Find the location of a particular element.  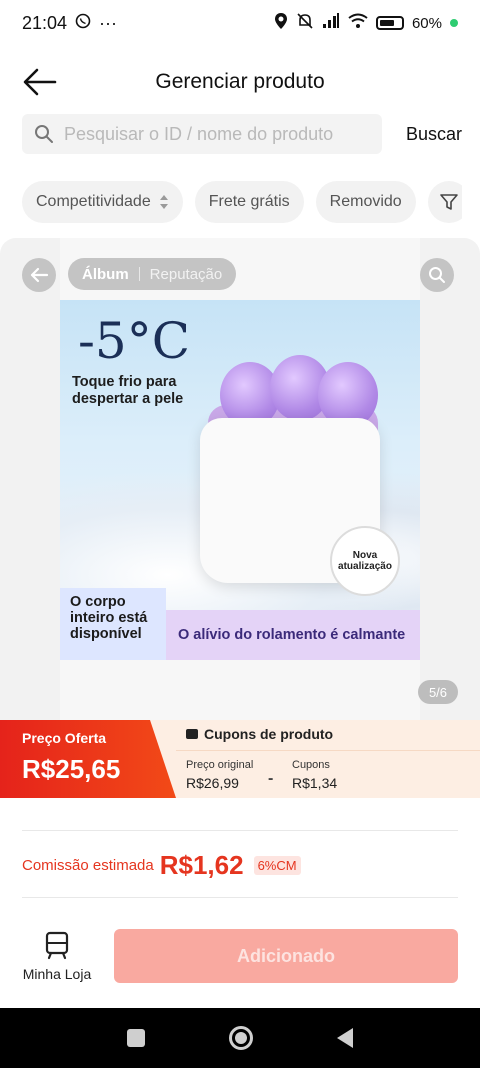

chip-competitividade: Competitividade is located at coordinates (102, 202).